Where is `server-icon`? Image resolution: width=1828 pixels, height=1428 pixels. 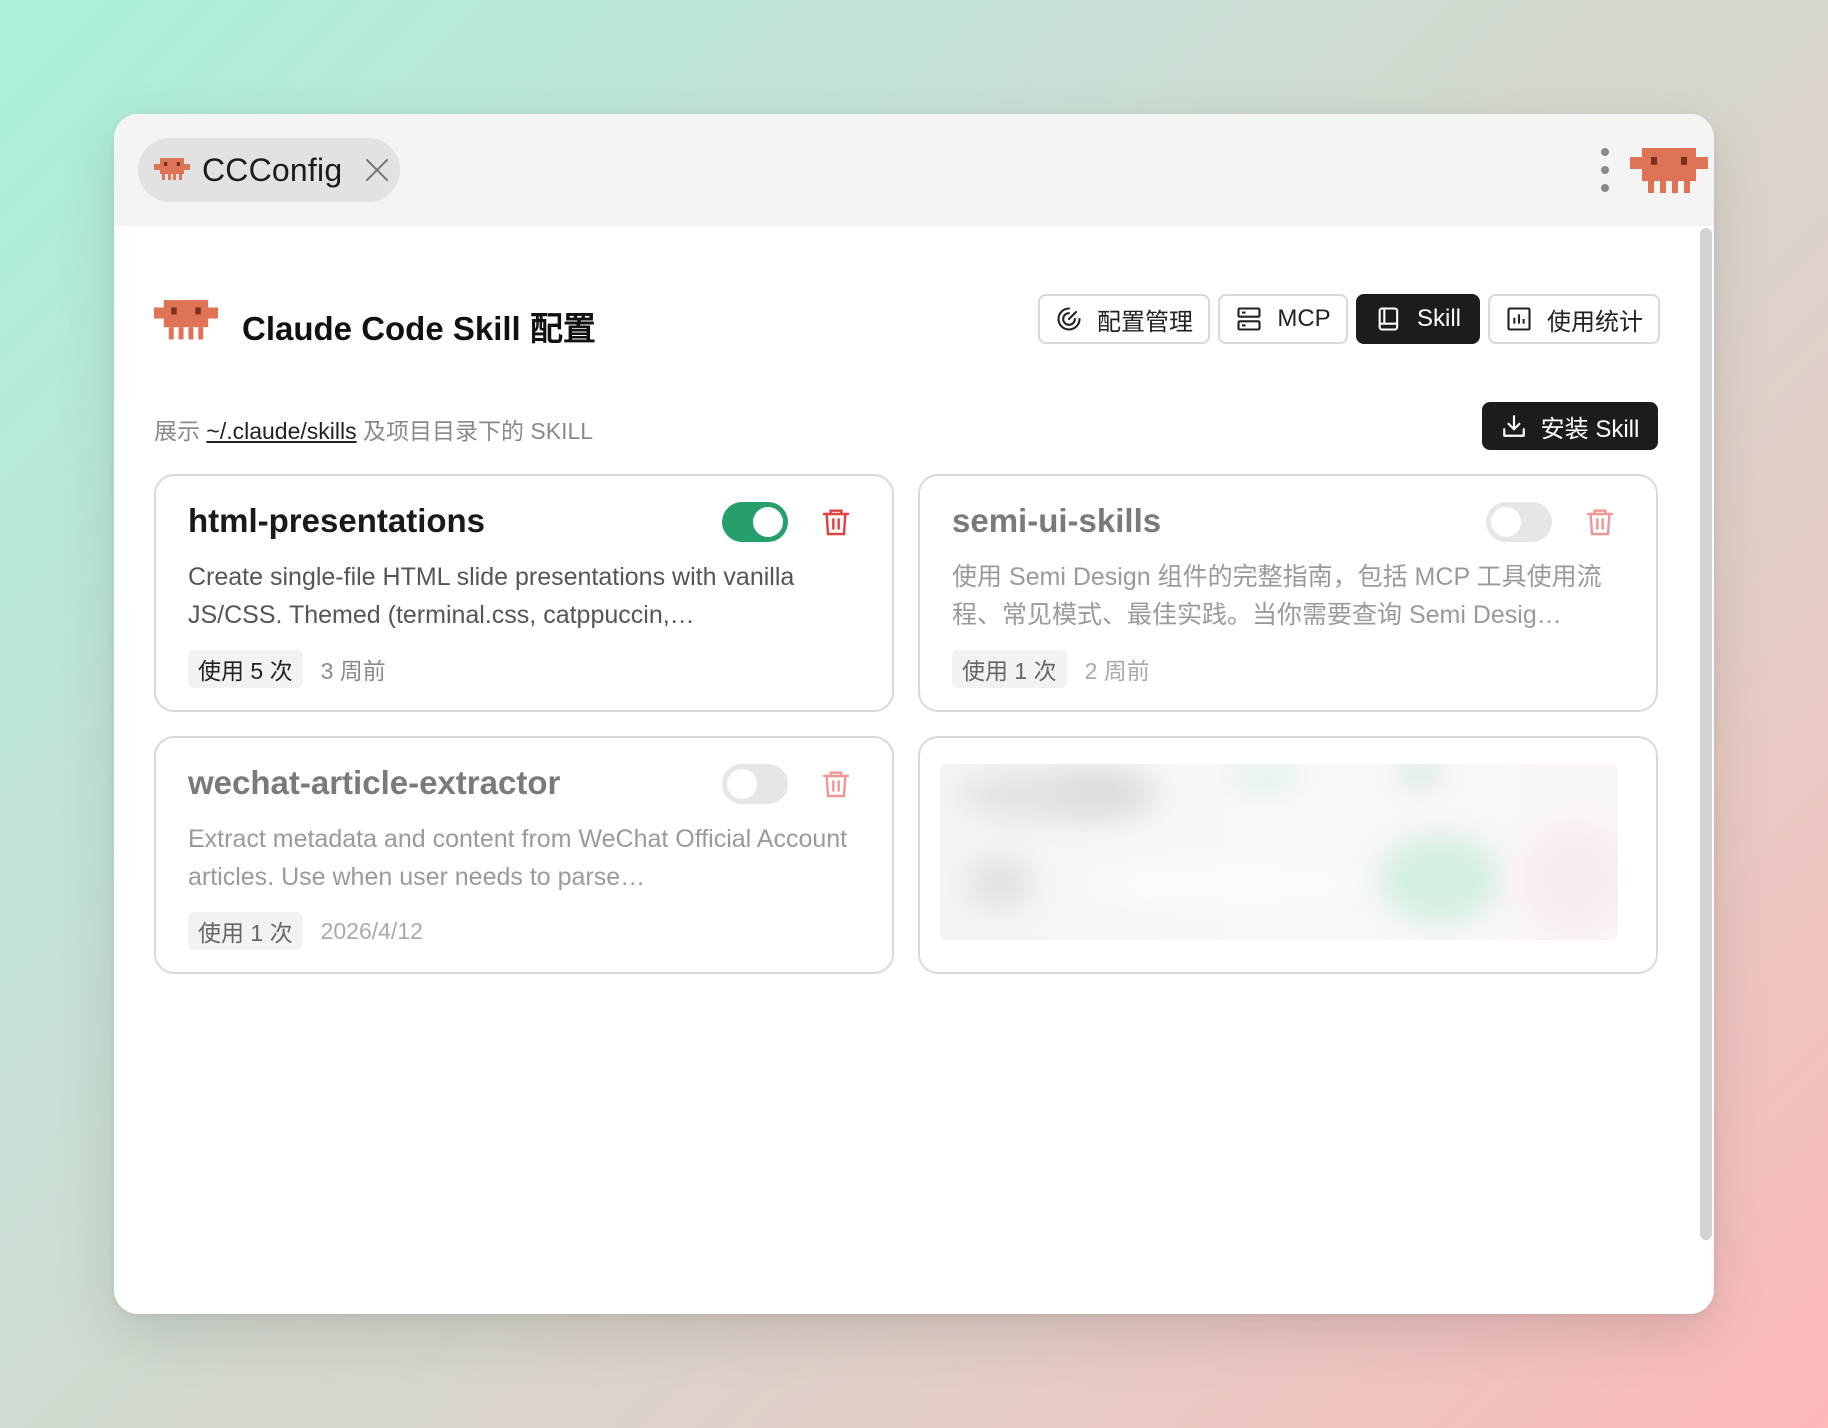
server-icon is located at coordinates (1249, 319).